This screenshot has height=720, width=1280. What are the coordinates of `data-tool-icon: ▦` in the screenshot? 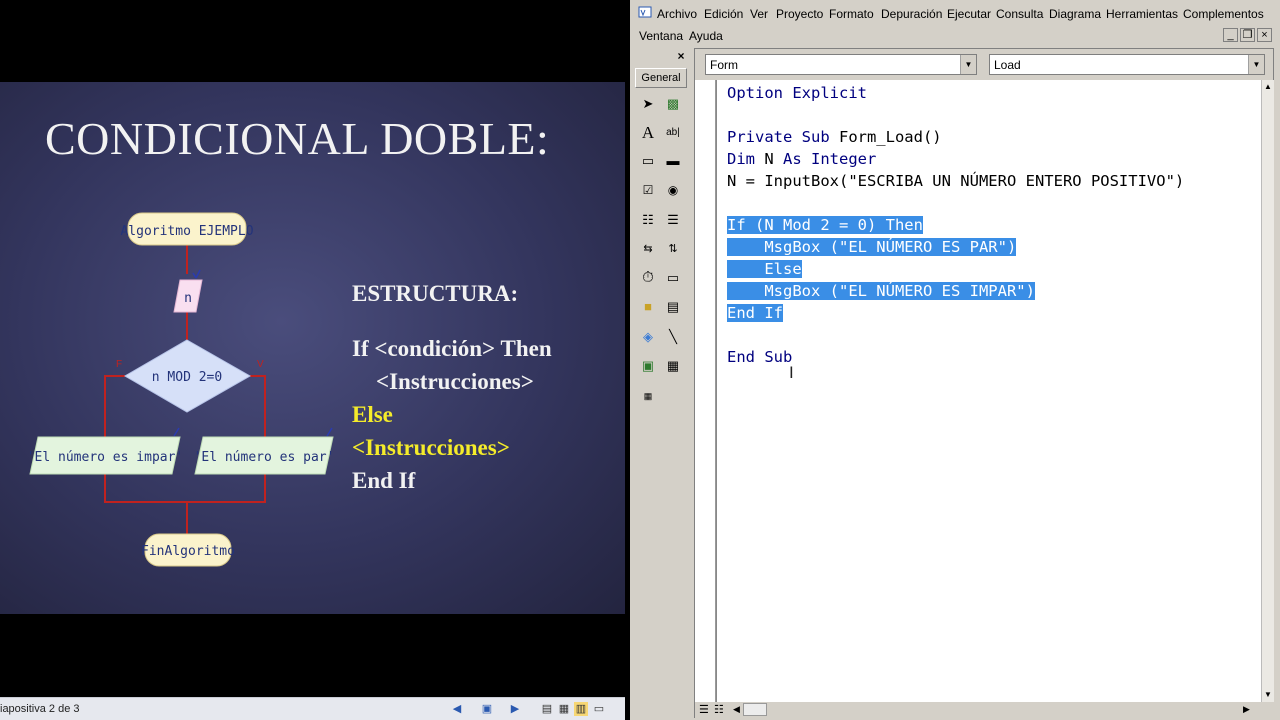 It's located at (673, 366).